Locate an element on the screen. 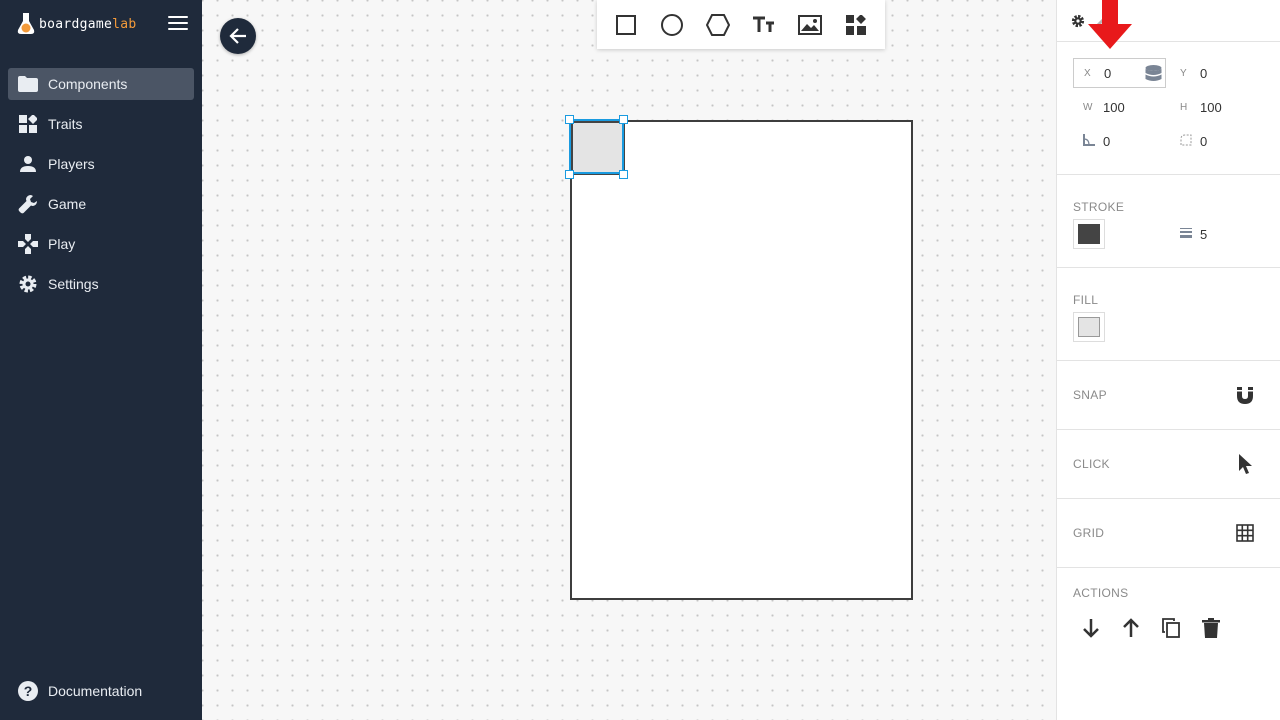  corner-radius-icon is located at coordinates (1190, 141).